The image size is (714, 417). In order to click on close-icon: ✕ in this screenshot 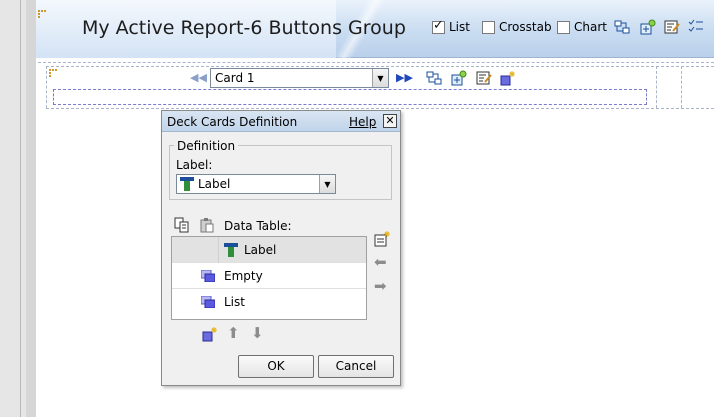, I will do `click(390, 121)`.